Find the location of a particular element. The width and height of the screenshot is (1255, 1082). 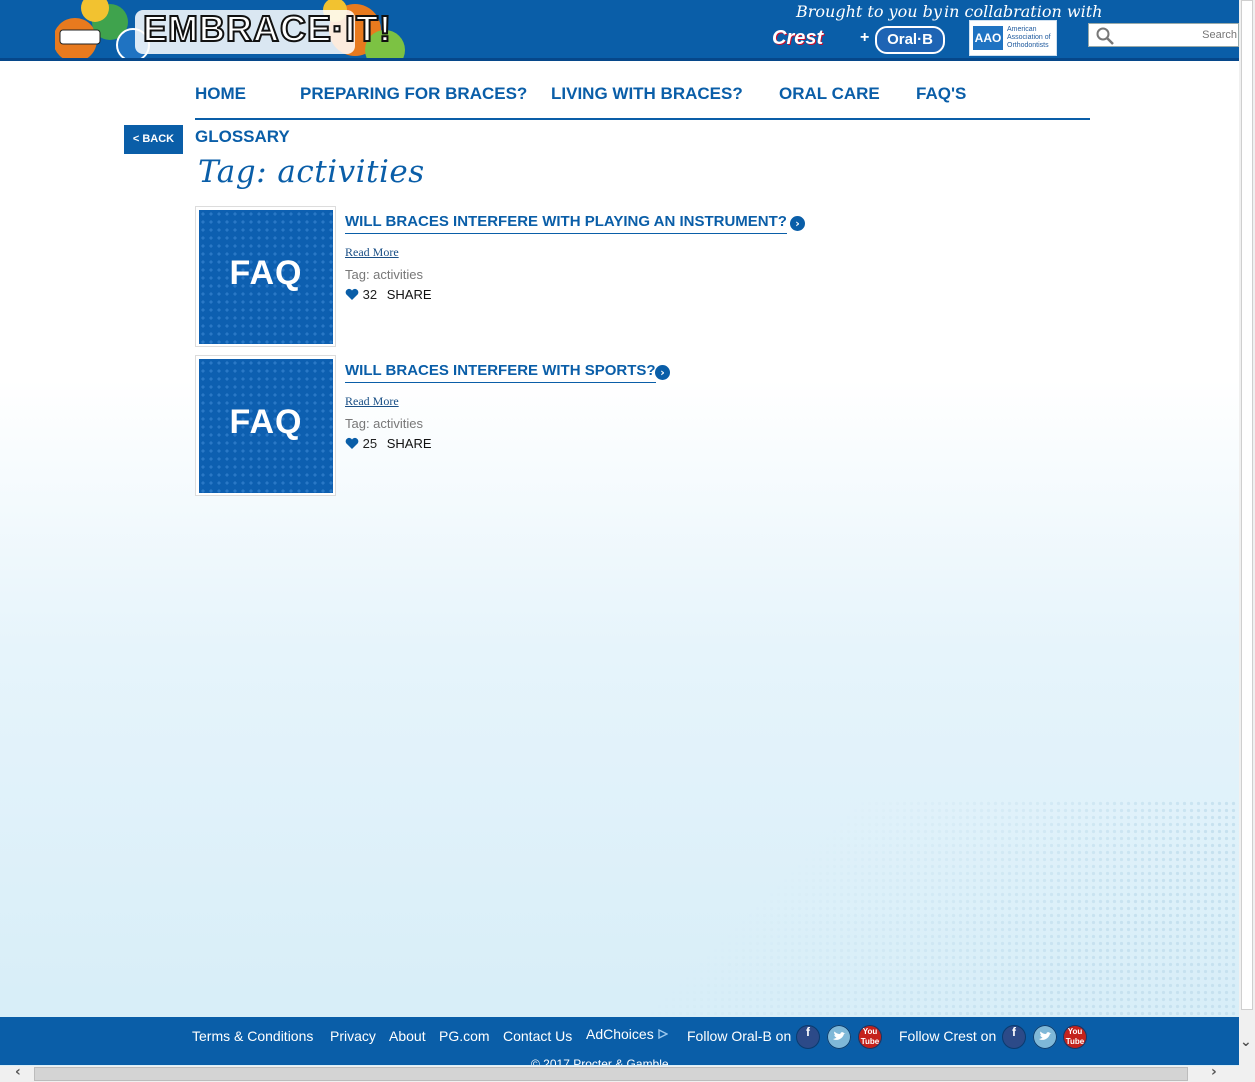

plus-sign: + is located at coordinates (865, 37).